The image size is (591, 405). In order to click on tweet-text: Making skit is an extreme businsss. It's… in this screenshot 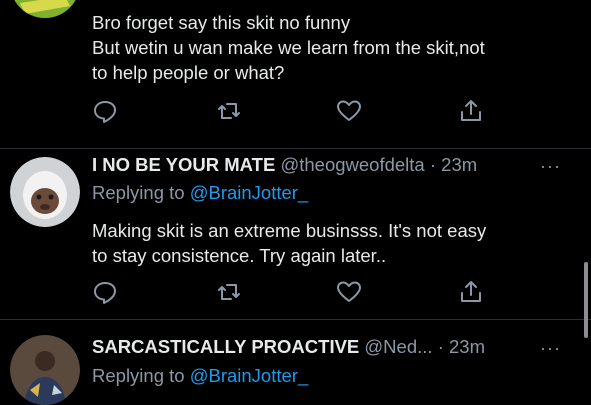, I will do `click(332, 243)`.